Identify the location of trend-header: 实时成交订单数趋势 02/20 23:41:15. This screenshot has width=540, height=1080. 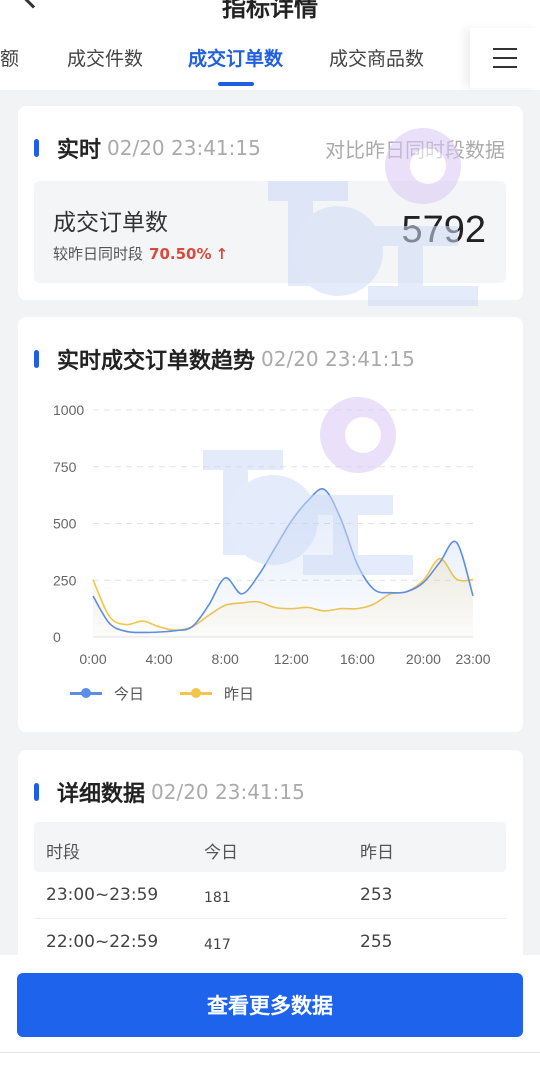
(224, 359).